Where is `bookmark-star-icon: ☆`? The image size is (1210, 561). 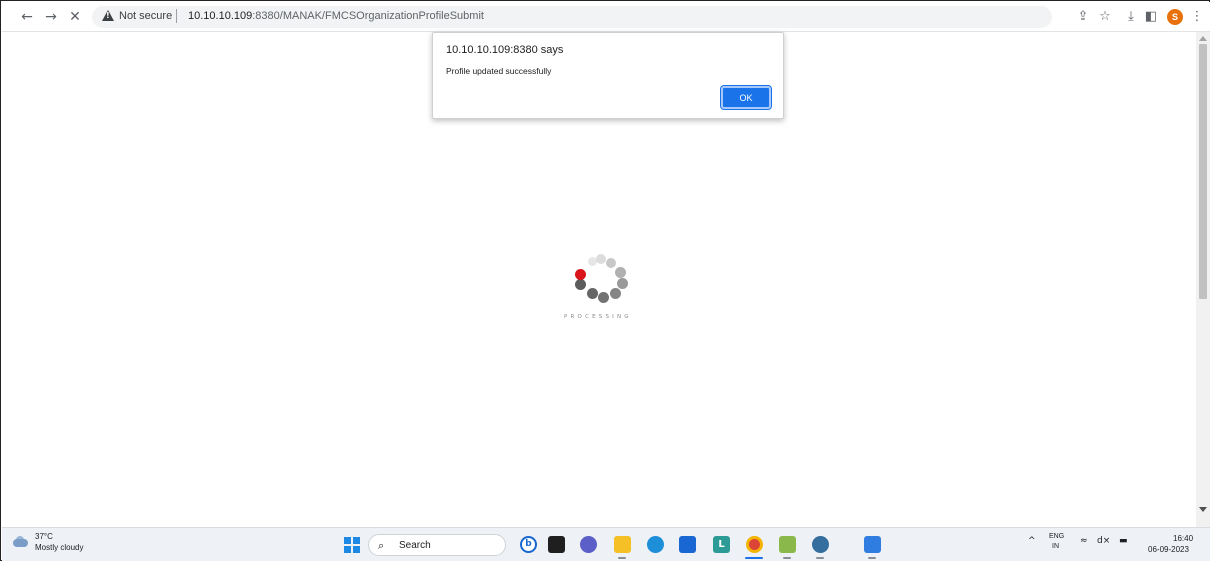
bookmark-star-icon: ☆ is located at coordinates (1105, 17).